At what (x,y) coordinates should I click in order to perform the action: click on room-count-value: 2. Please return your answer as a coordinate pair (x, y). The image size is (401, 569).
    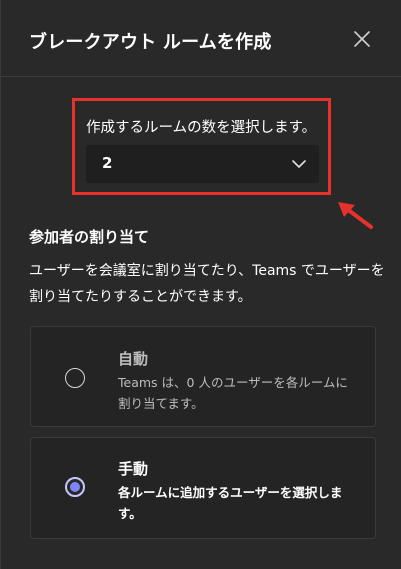
    Looking at the image, I should click on (107, 163).